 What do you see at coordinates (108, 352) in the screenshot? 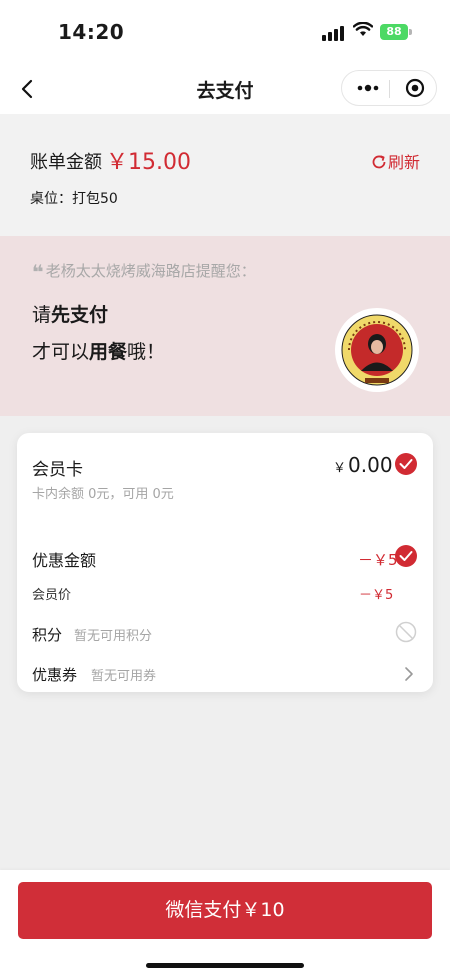
I see `reminder-text-bold: 用餐` at bounding box center [108, 352].